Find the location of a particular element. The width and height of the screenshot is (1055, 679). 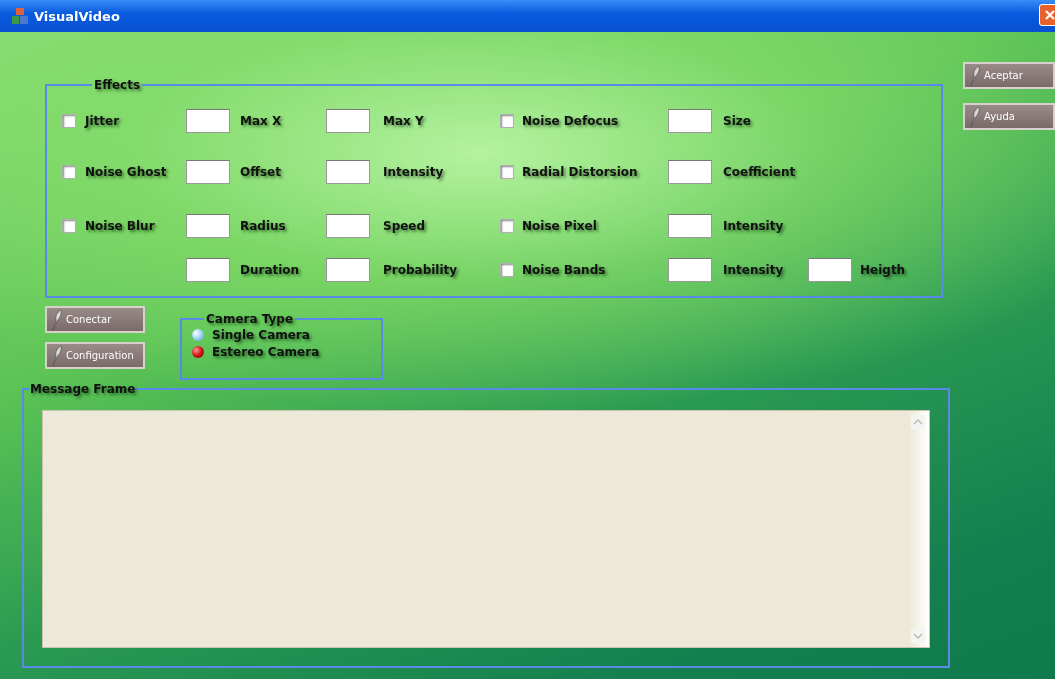

effect-label: Radial Distorsion is located at coordinates (580, 172).